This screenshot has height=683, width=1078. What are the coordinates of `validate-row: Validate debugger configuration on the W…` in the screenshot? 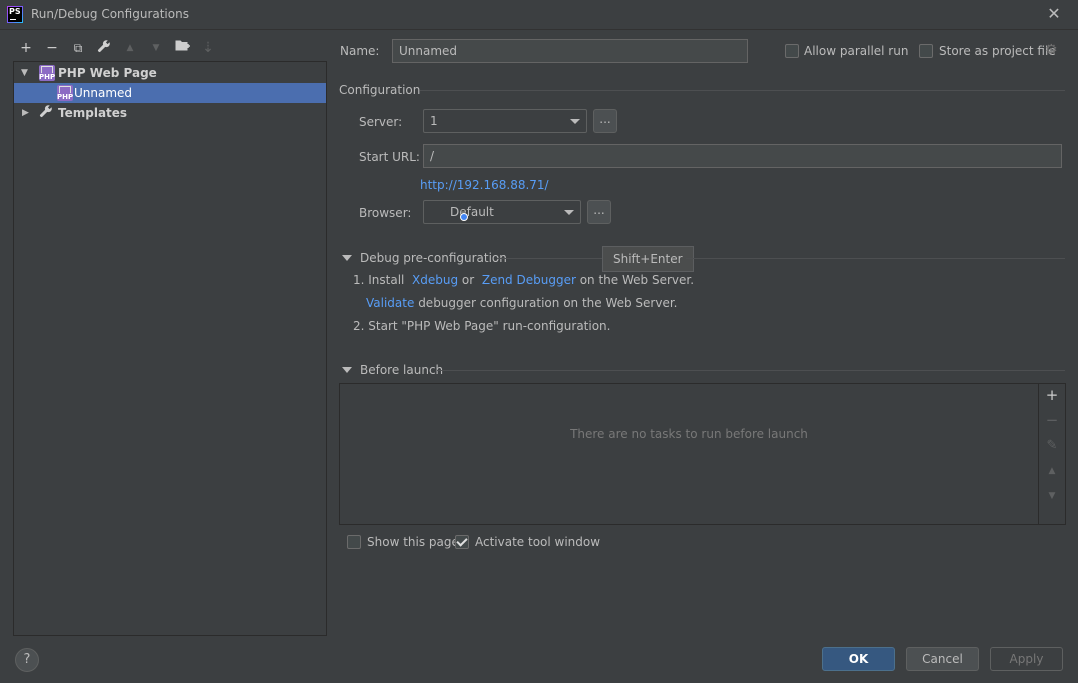 It's located at (522, 303).